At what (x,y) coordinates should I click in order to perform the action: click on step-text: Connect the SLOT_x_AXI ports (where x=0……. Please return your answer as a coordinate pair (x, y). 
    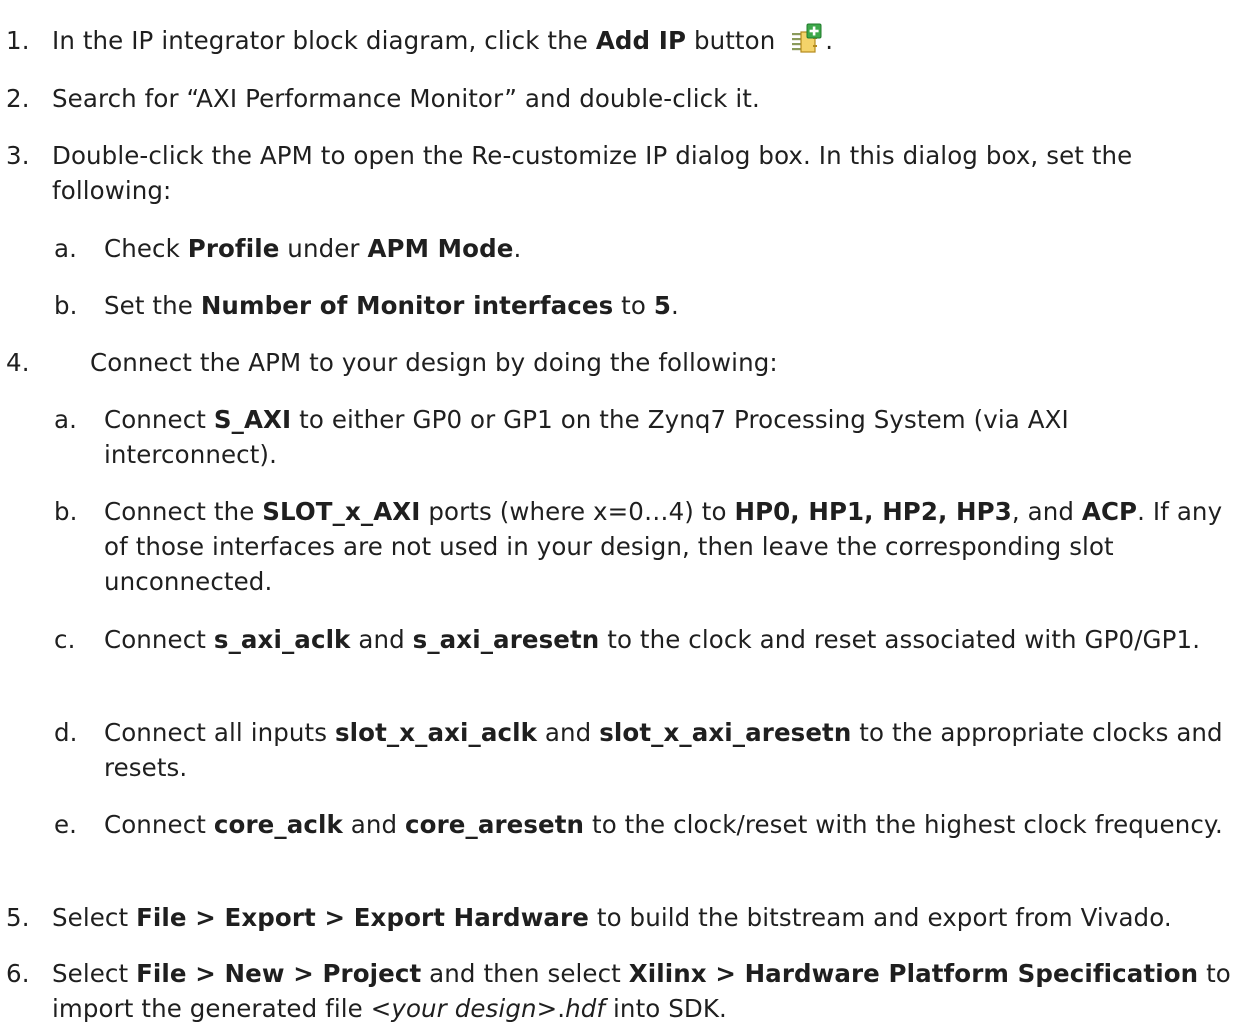
    Looking at the image, I should click on (663, 546).